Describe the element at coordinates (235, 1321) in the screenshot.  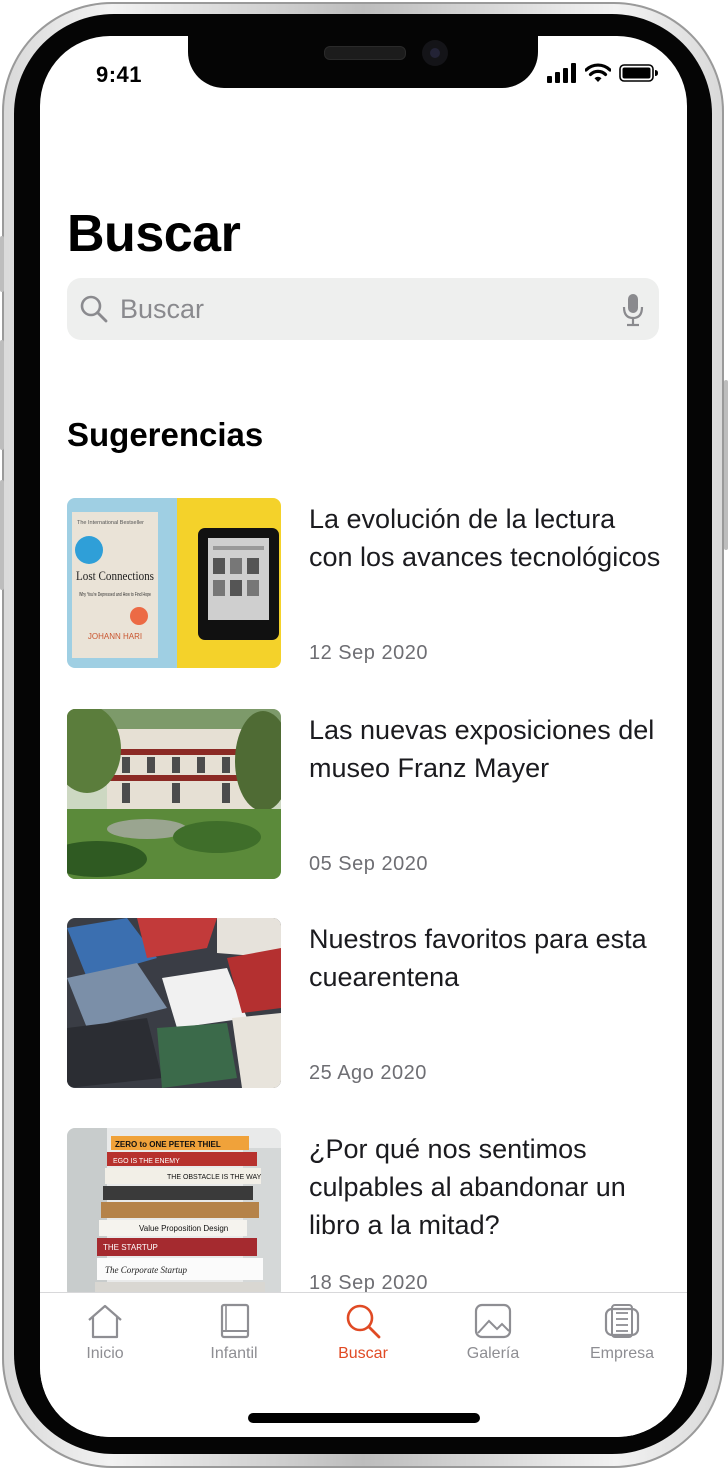
I see `book-icon` at that location.